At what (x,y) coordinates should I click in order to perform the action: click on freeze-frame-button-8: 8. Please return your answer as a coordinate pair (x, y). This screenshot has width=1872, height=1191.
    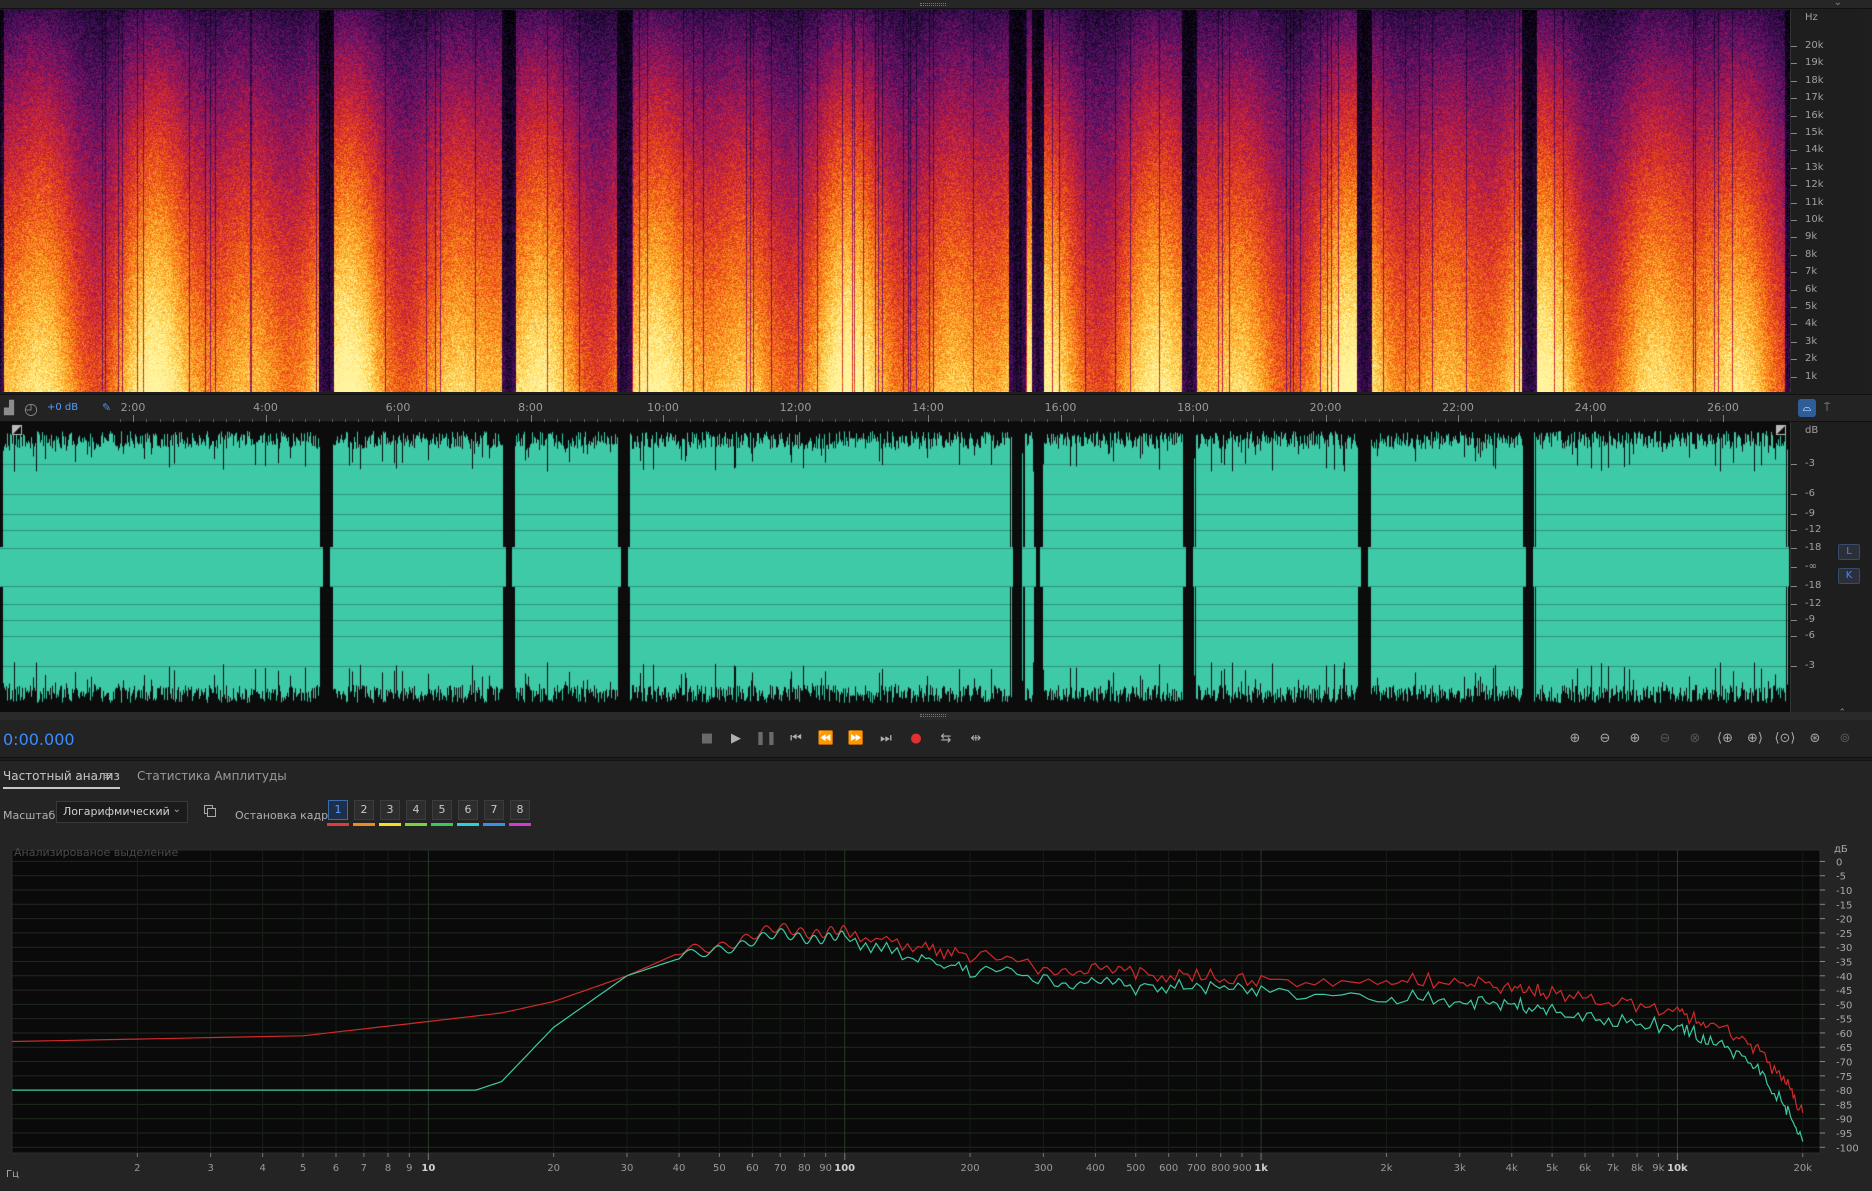
    Looking at the image, I should click on (520, 810).